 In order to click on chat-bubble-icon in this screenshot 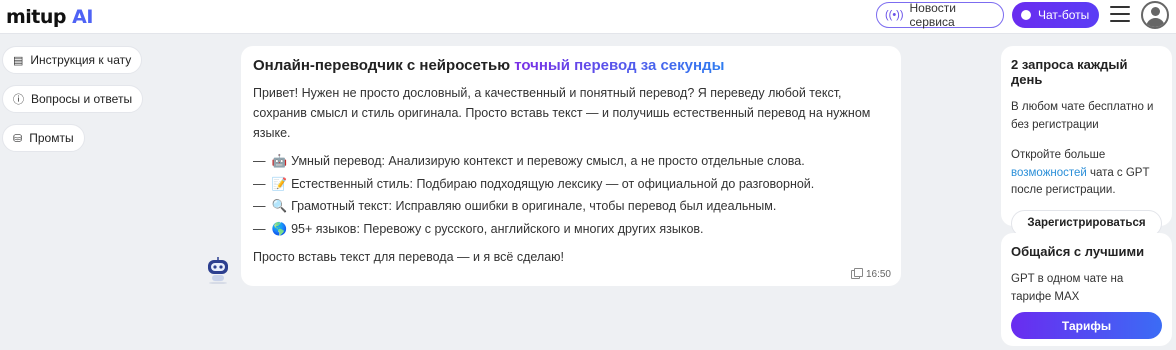, I will do `click(1026, 15)`.